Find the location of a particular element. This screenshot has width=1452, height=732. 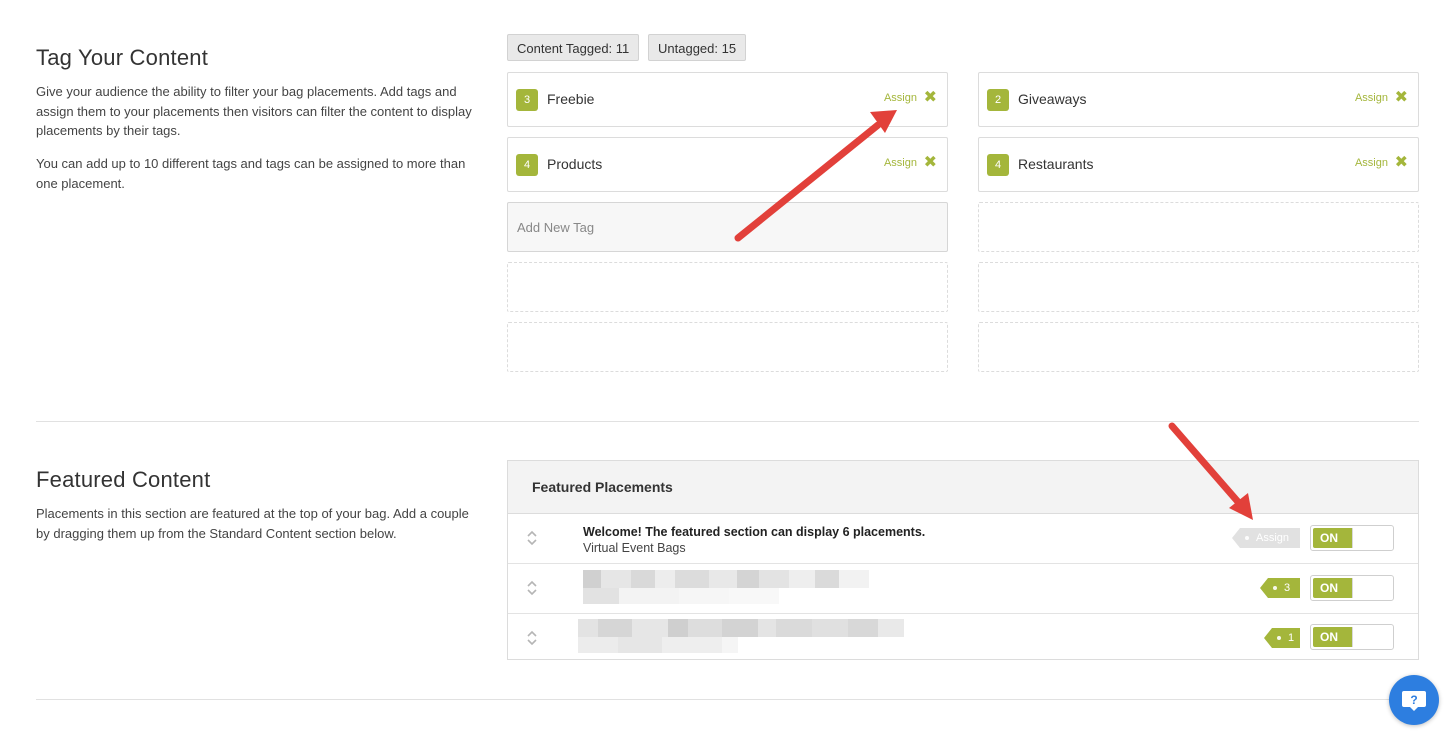

assign-tag-flag: Assign is located at coordinates (1266, 538).